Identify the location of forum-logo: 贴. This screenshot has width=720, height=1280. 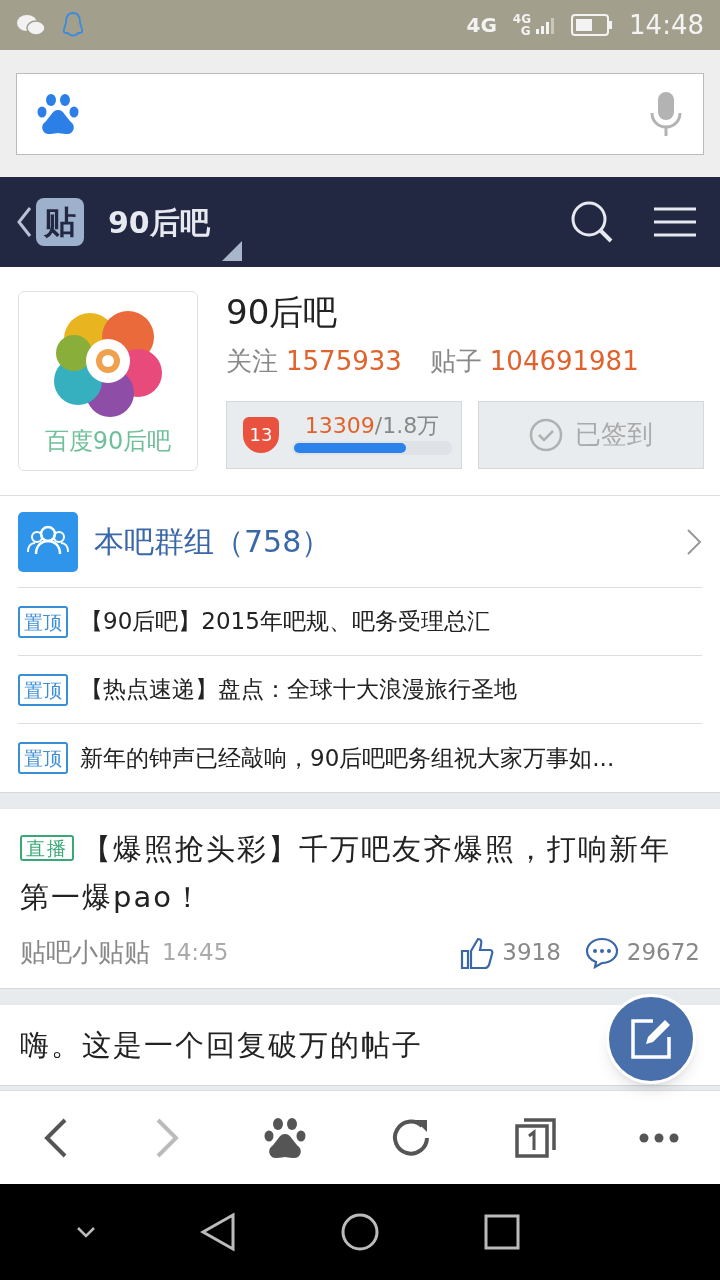
(60, 222).